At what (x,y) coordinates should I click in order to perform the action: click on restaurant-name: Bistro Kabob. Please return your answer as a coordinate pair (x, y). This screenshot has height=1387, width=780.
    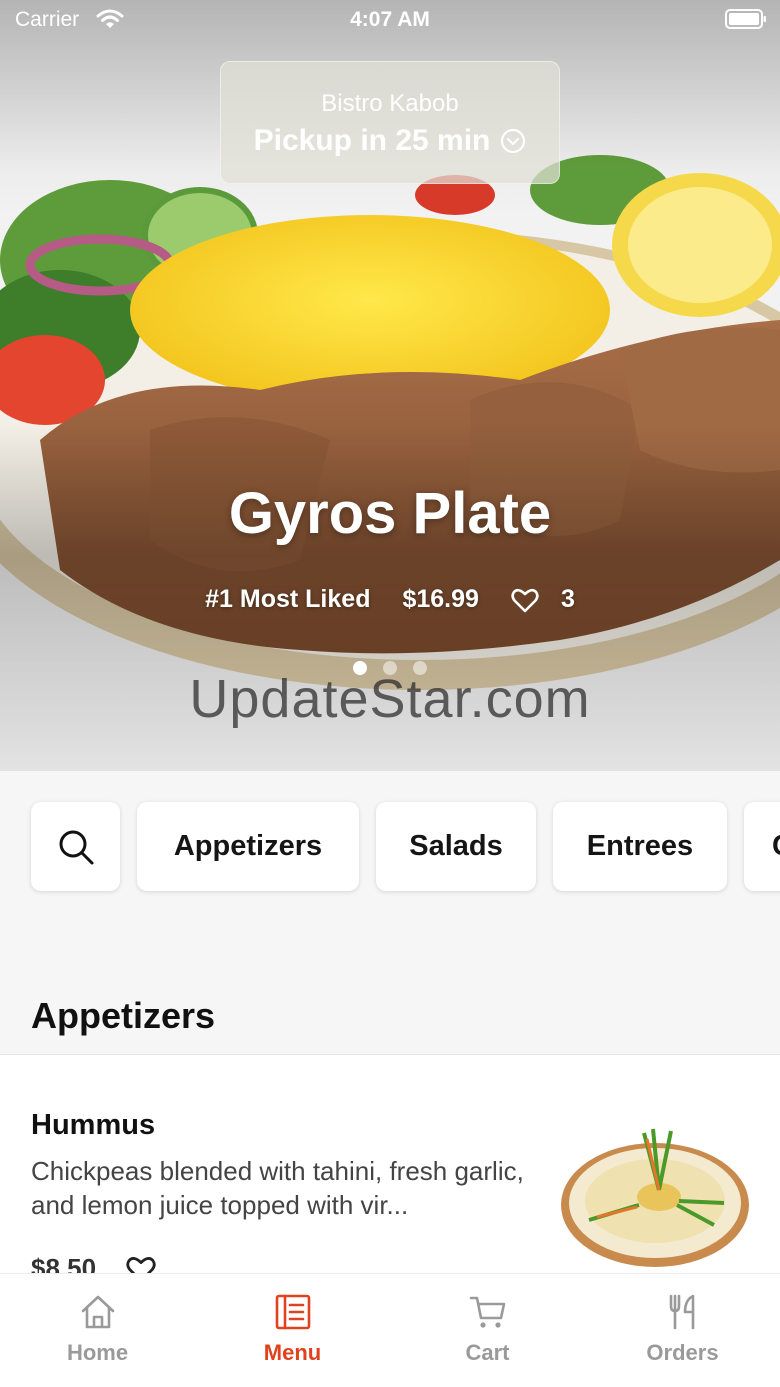
    Looking at the image, I should click on (390, 103).